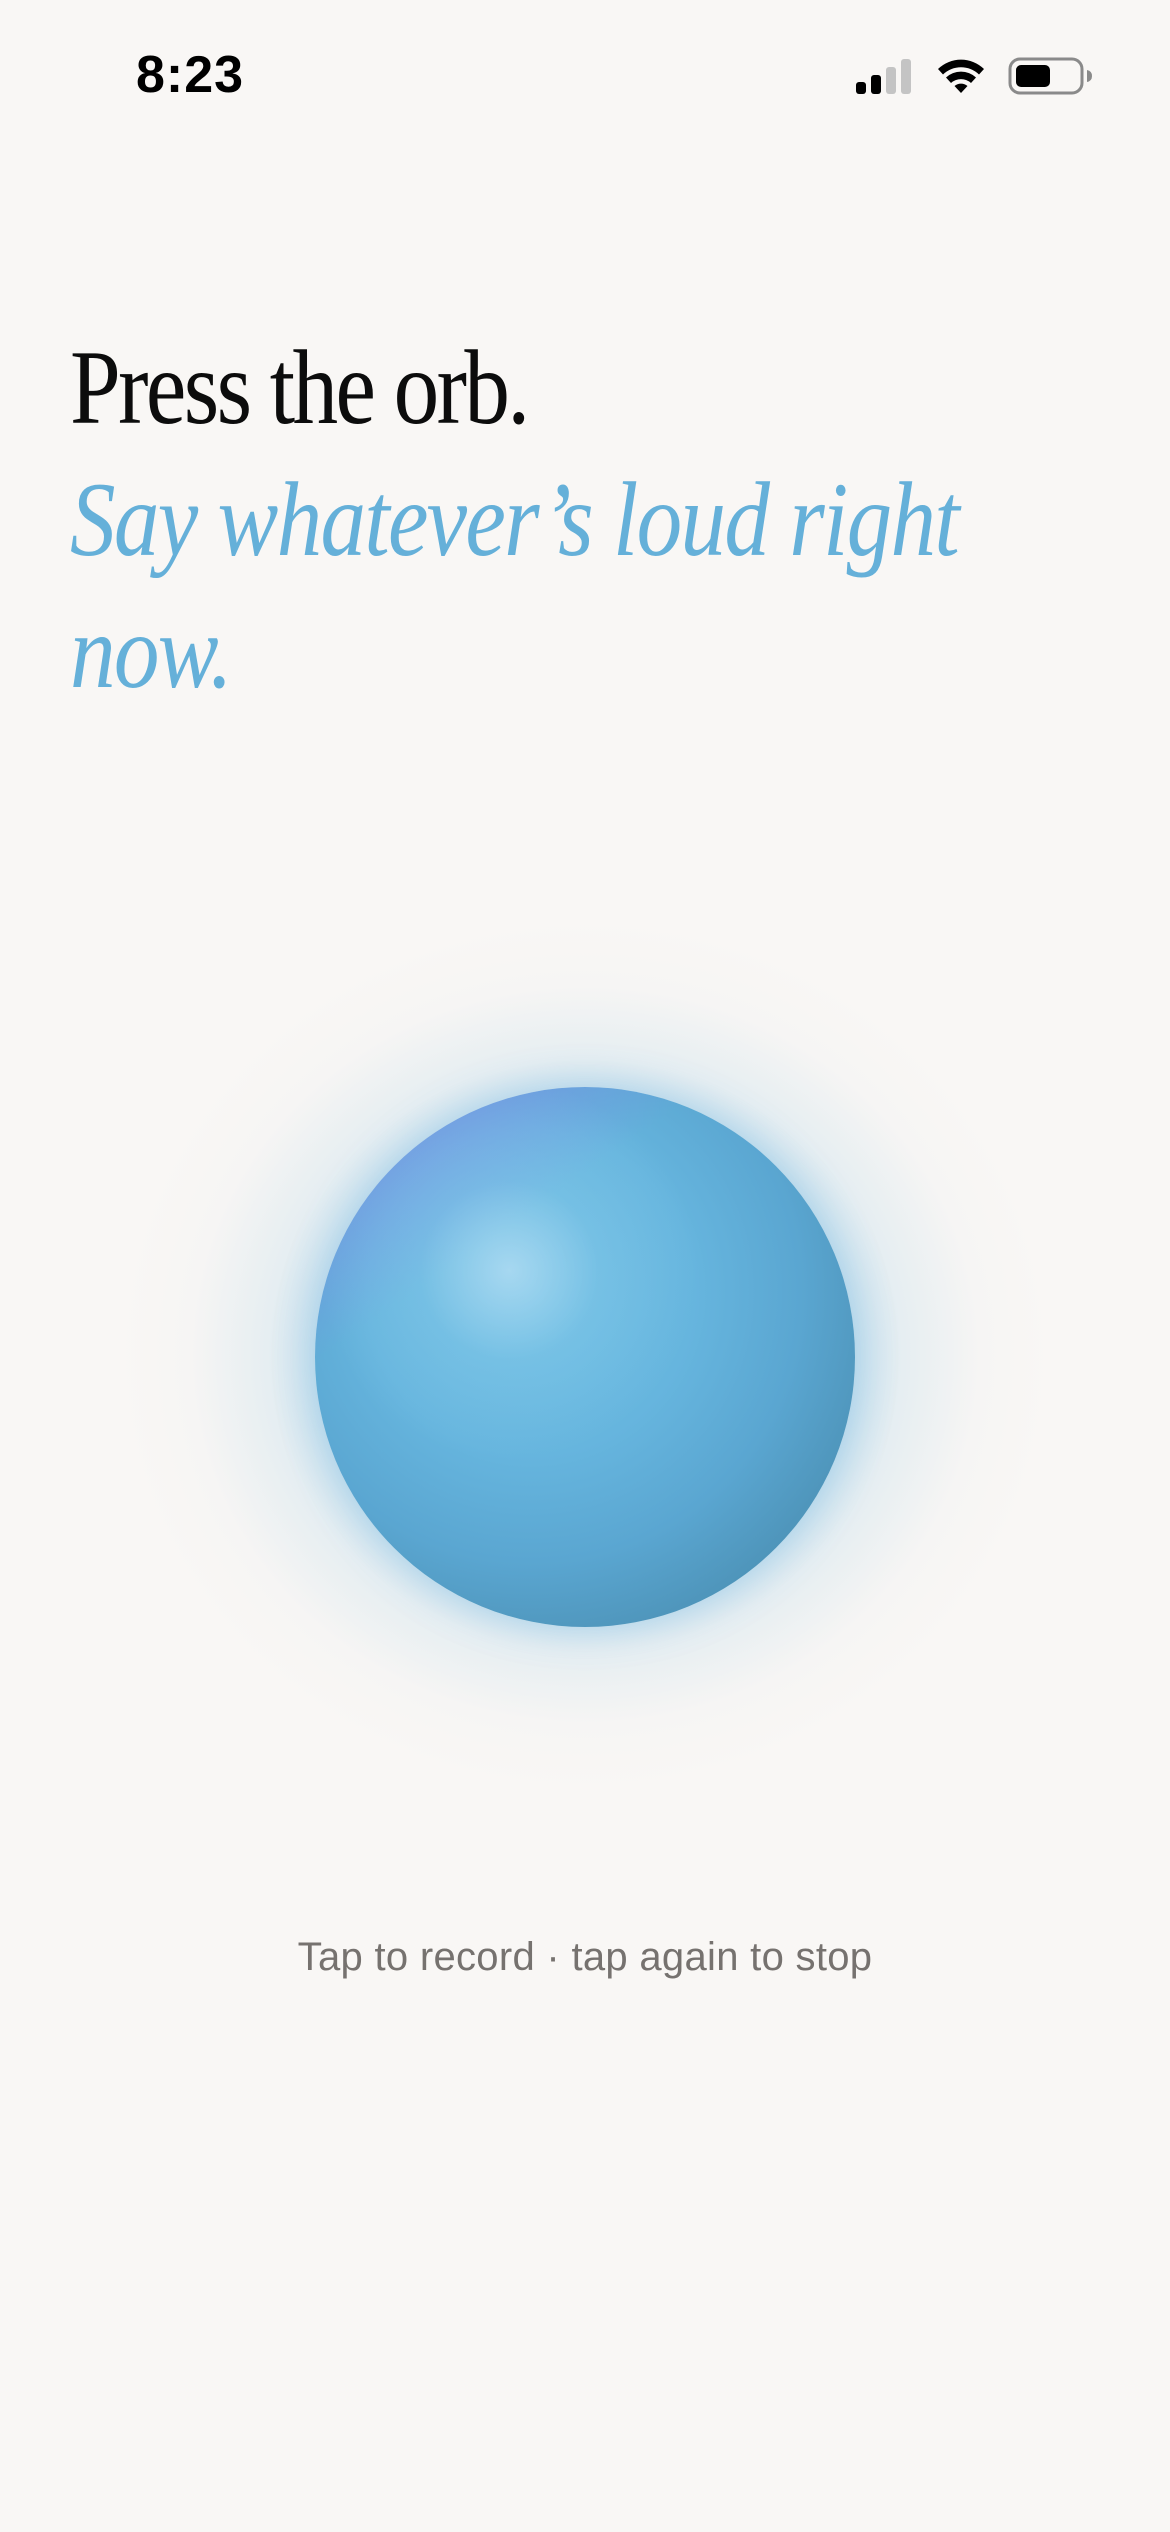 Image resolution: width=1170 pixels, height=2532 pixels. I want to click on heading-accent-line: Say whatever’s loud right now., so click(515, 585).